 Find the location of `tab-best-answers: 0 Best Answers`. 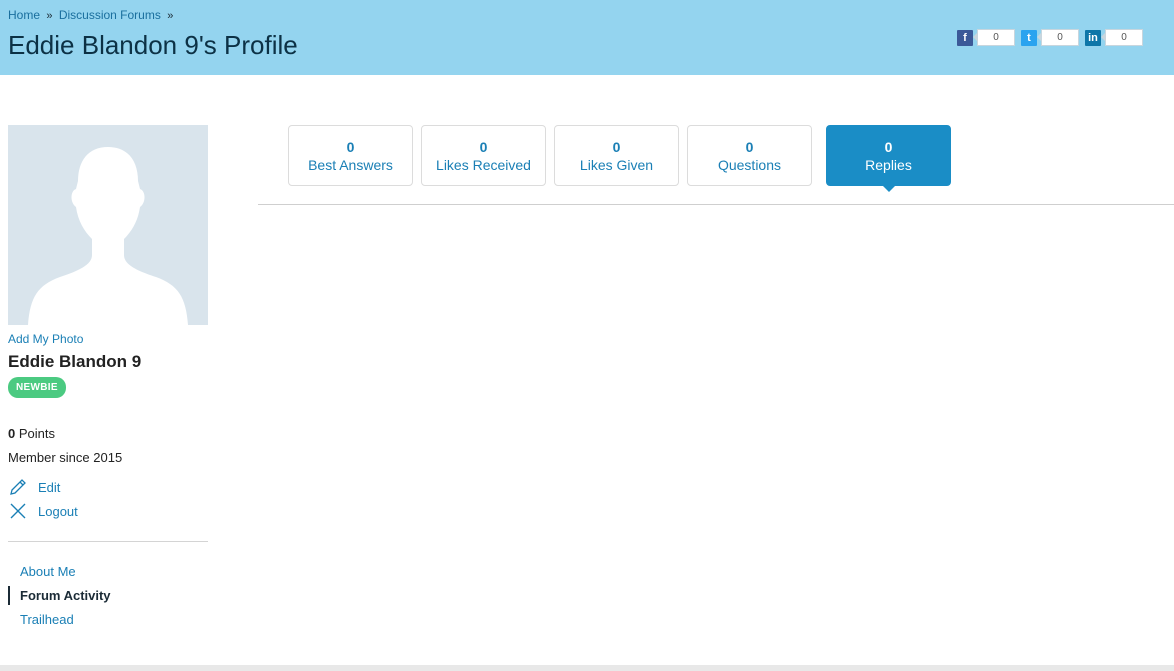

tab-best-answers: 0 Best Answers is located at coordinates (350, 155).